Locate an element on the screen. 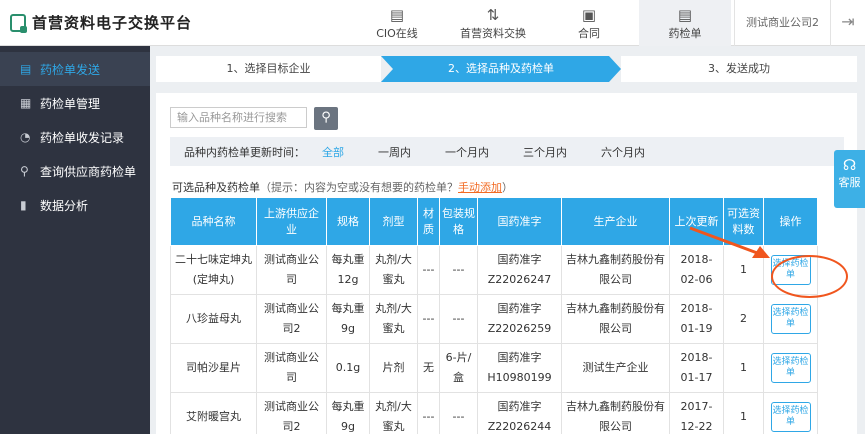  cell-approval-number: 国药准字H10980199 is located at coordinates (519, 368).